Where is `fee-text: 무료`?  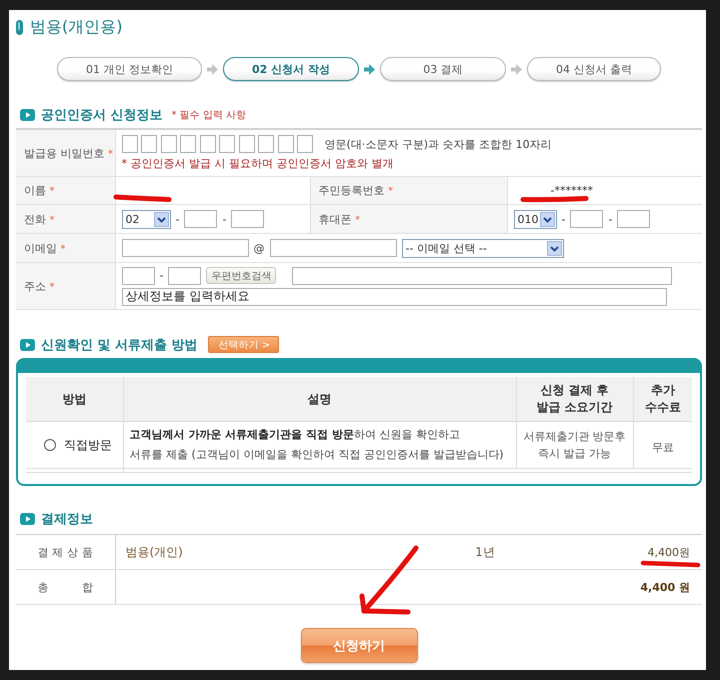 fee-text: 무료 is located at coordinates (663, 447).